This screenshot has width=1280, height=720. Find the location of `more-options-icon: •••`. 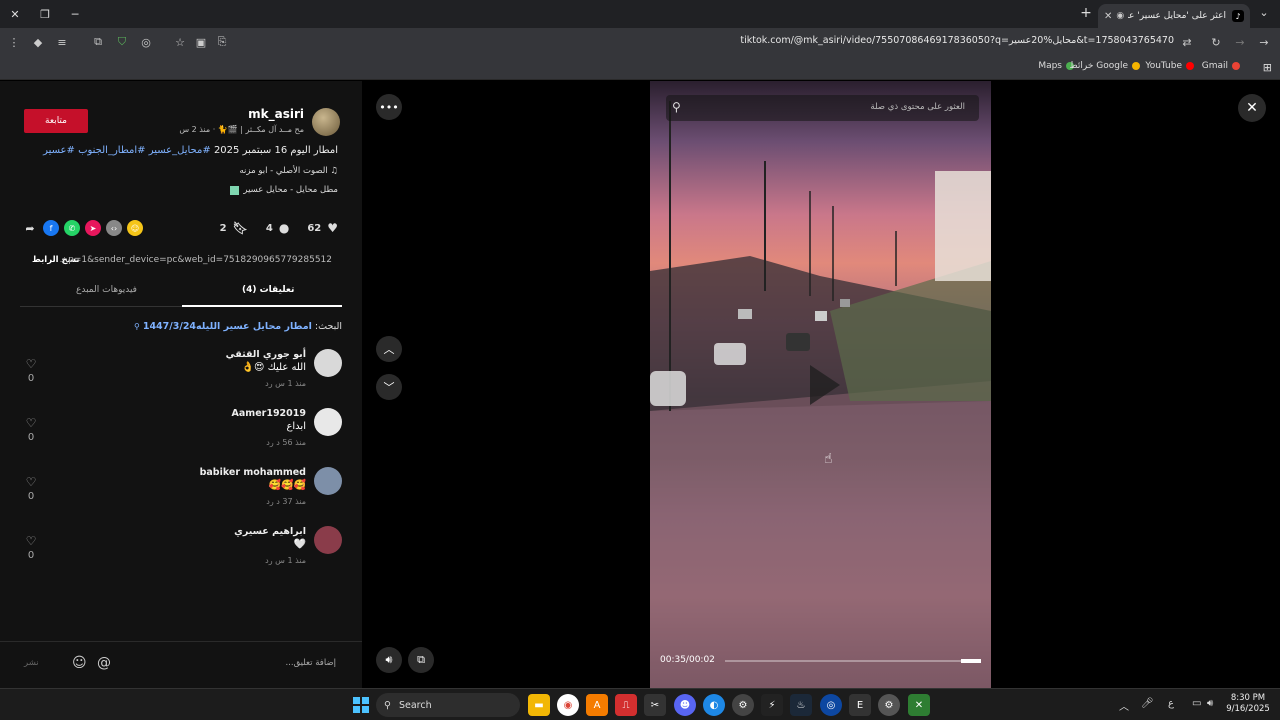

more-options-icon: ••• is located at coordinates (389, 107).